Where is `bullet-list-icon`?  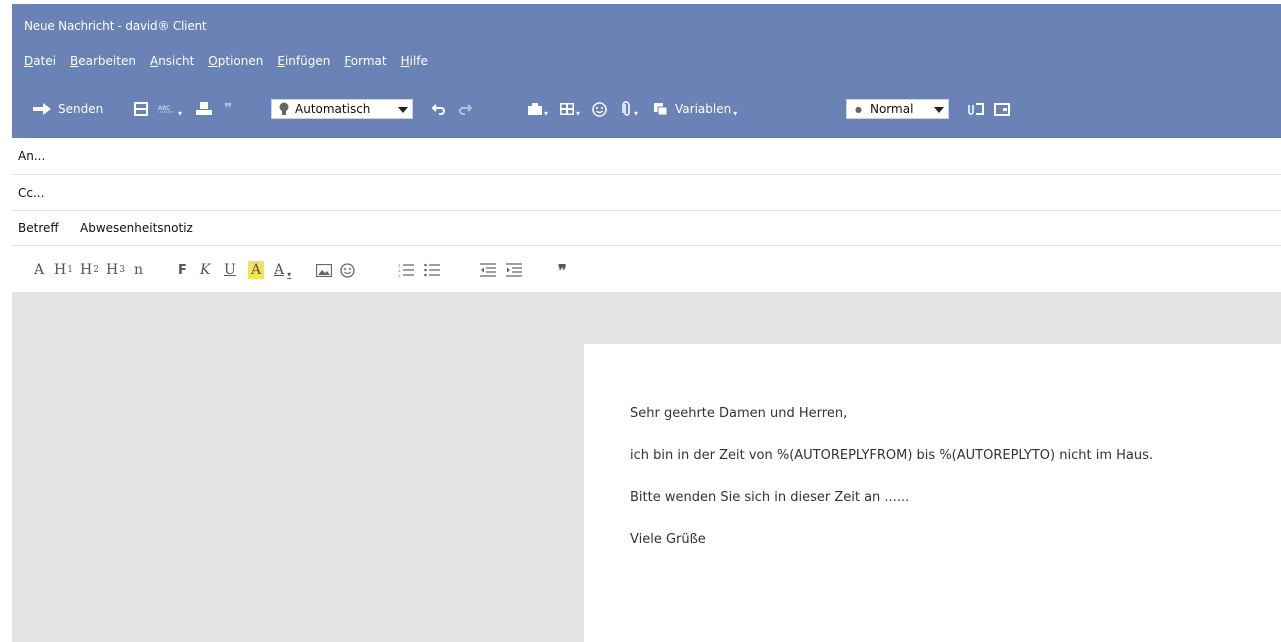 bullet-list-icon is located at coordinates (432, 270).